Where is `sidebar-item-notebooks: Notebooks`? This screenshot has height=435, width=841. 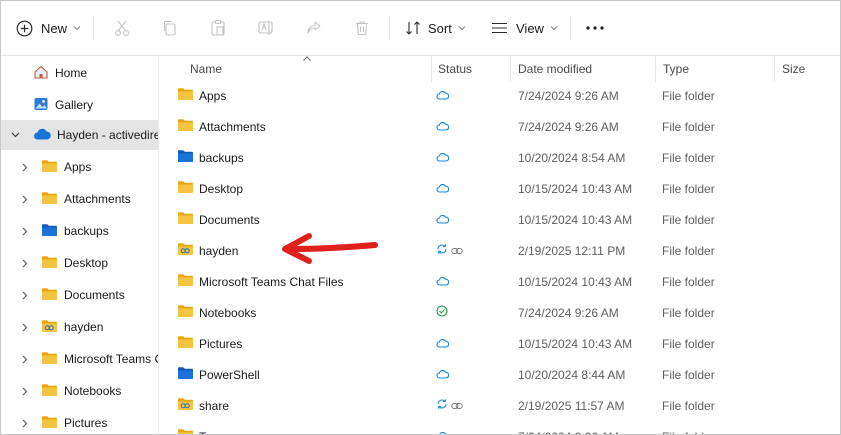
sidebar-item-notebooks: Notebooks is located at coordinates (80, 391).